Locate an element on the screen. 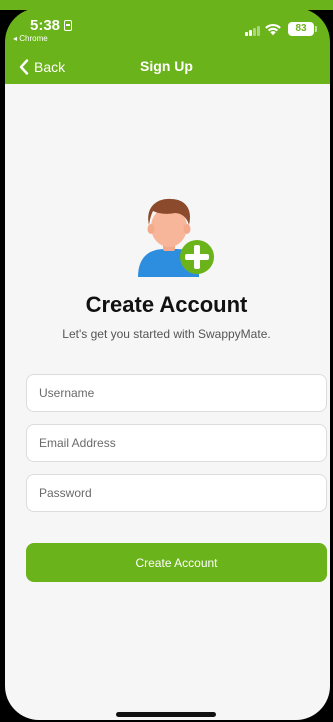  username-field is located at coordinates (176, 393).